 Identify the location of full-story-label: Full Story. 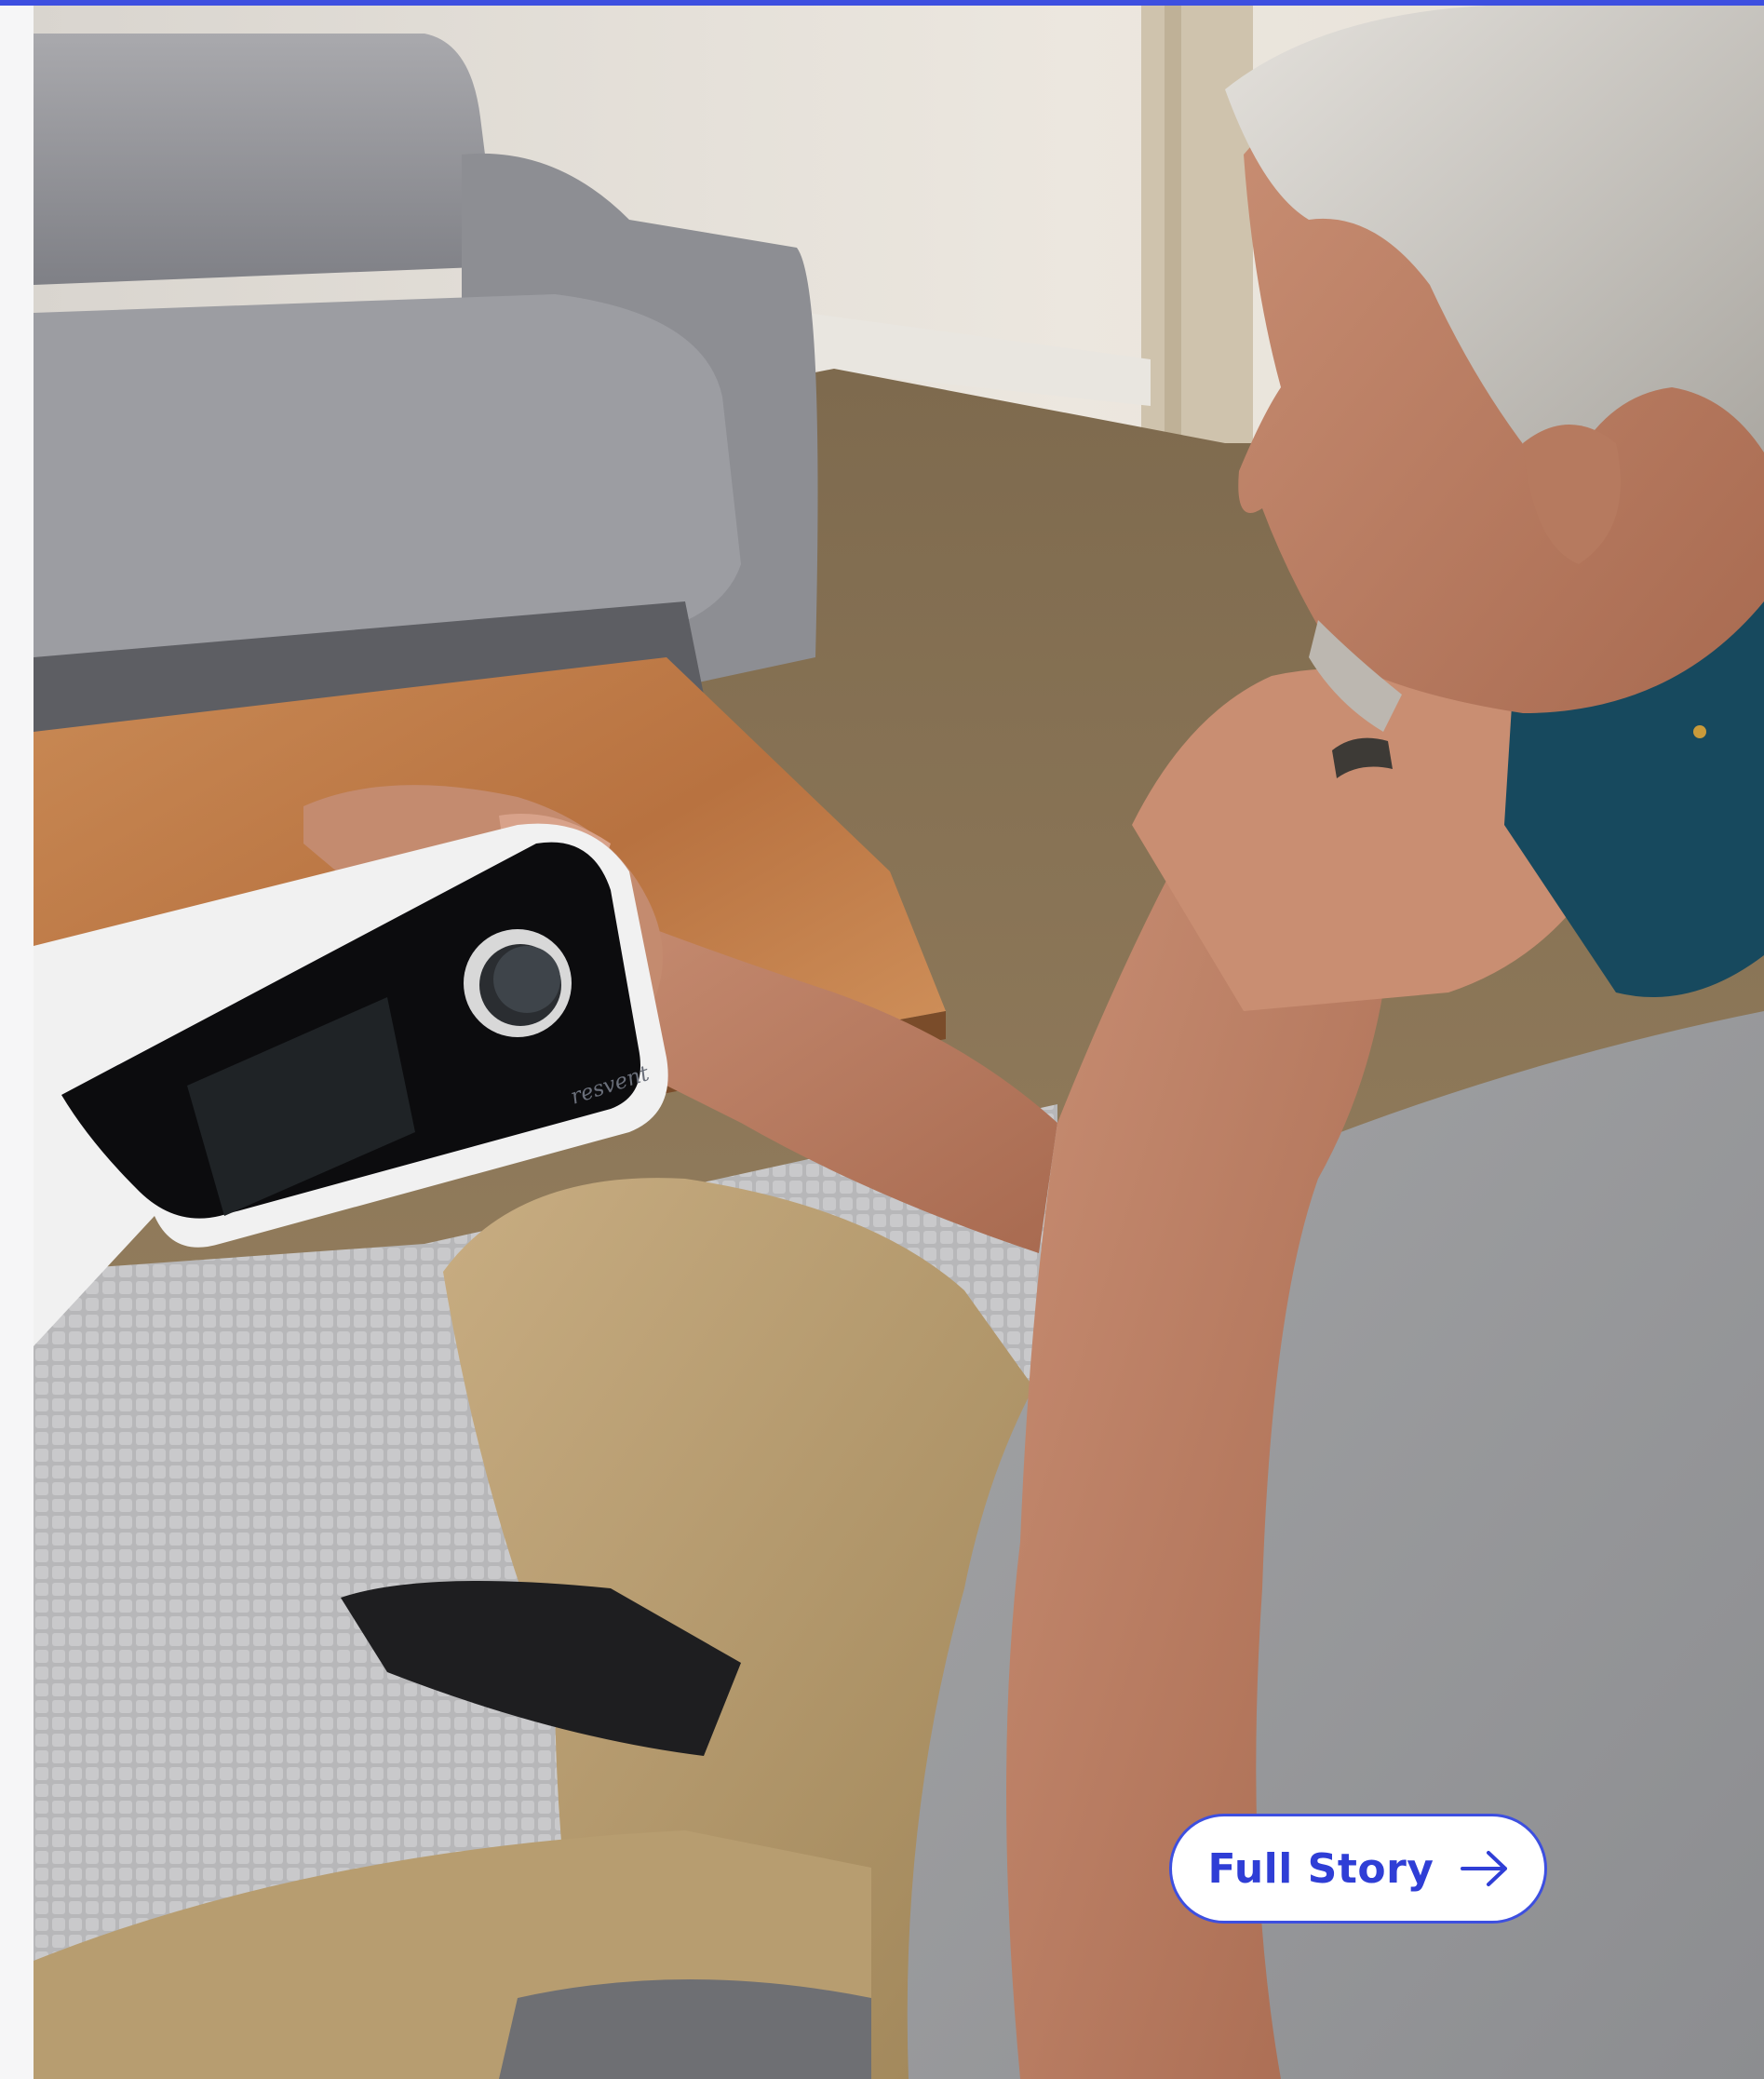
(1321, 1869).